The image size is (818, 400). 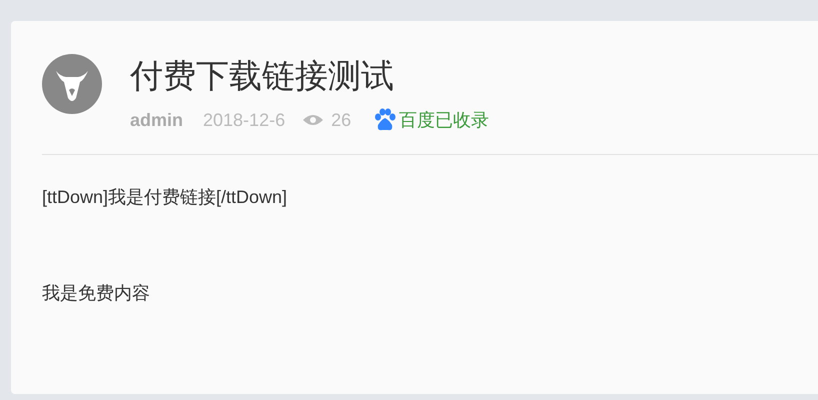 What do you see at coordinates (72, 84) in the screenshot?
I see `avatar-icon` at bounding box center [72, 84].